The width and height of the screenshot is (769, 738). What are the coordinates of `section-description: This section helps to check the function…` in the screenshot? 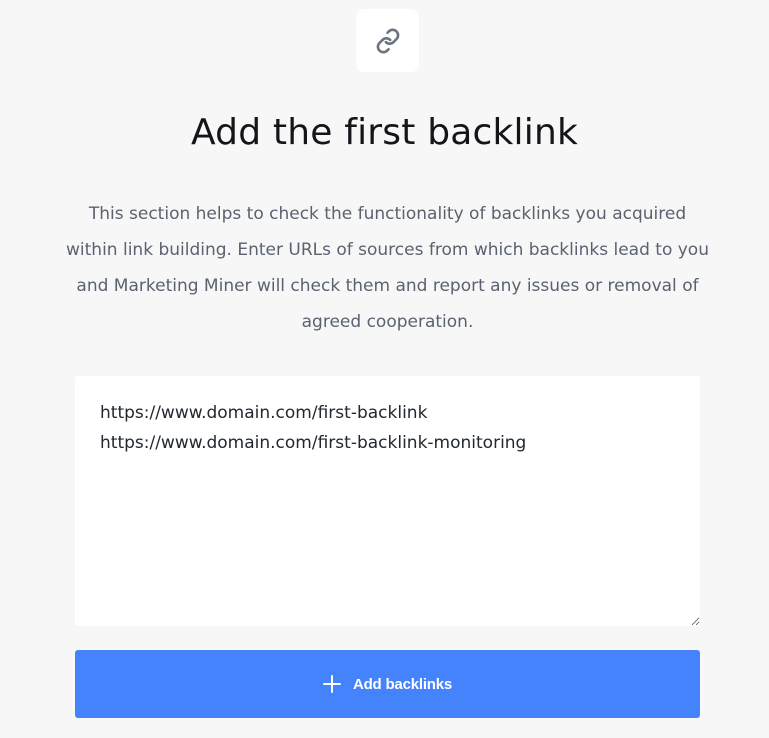 It's located at (387, 268).